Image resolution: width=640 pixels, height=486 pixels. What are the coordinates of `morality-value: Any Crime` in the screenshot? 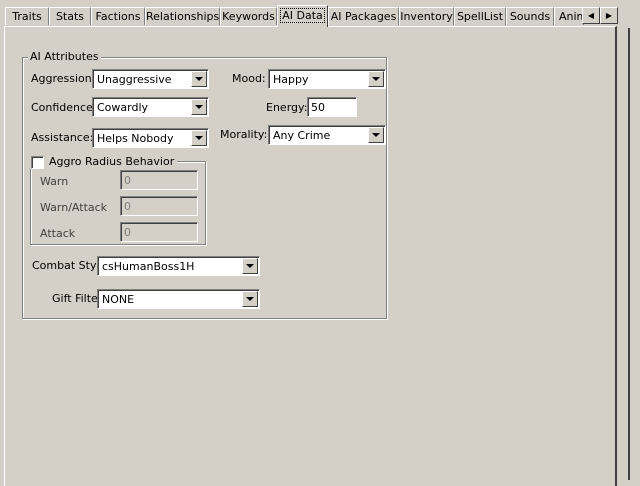 It's located at (302, 135).